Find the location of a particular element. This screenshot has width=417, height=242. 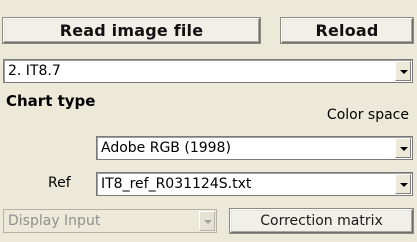

target-select-value: 2. IT8.7 is located at coordinates (34, 71).